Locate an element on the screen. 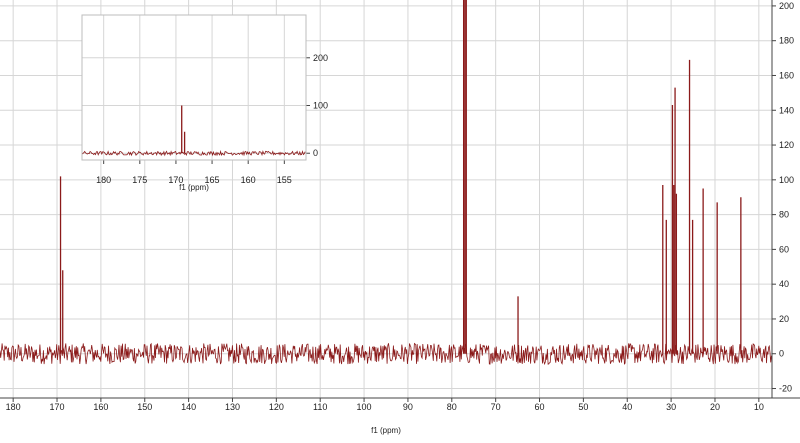 This screenshot has width=800, height=443. x-tick-label: 90 is located at coordinates (408, 407).